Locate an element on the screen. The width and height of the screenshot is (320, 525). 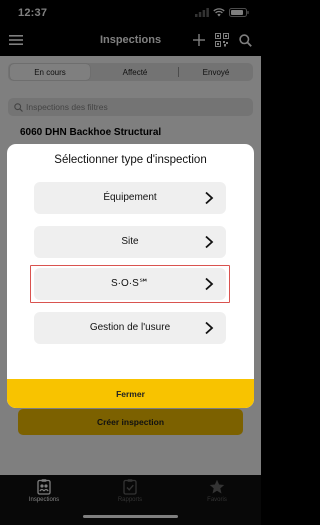
modal-title: Sélectionner type d'inspection is located at coordinates (130, 160).